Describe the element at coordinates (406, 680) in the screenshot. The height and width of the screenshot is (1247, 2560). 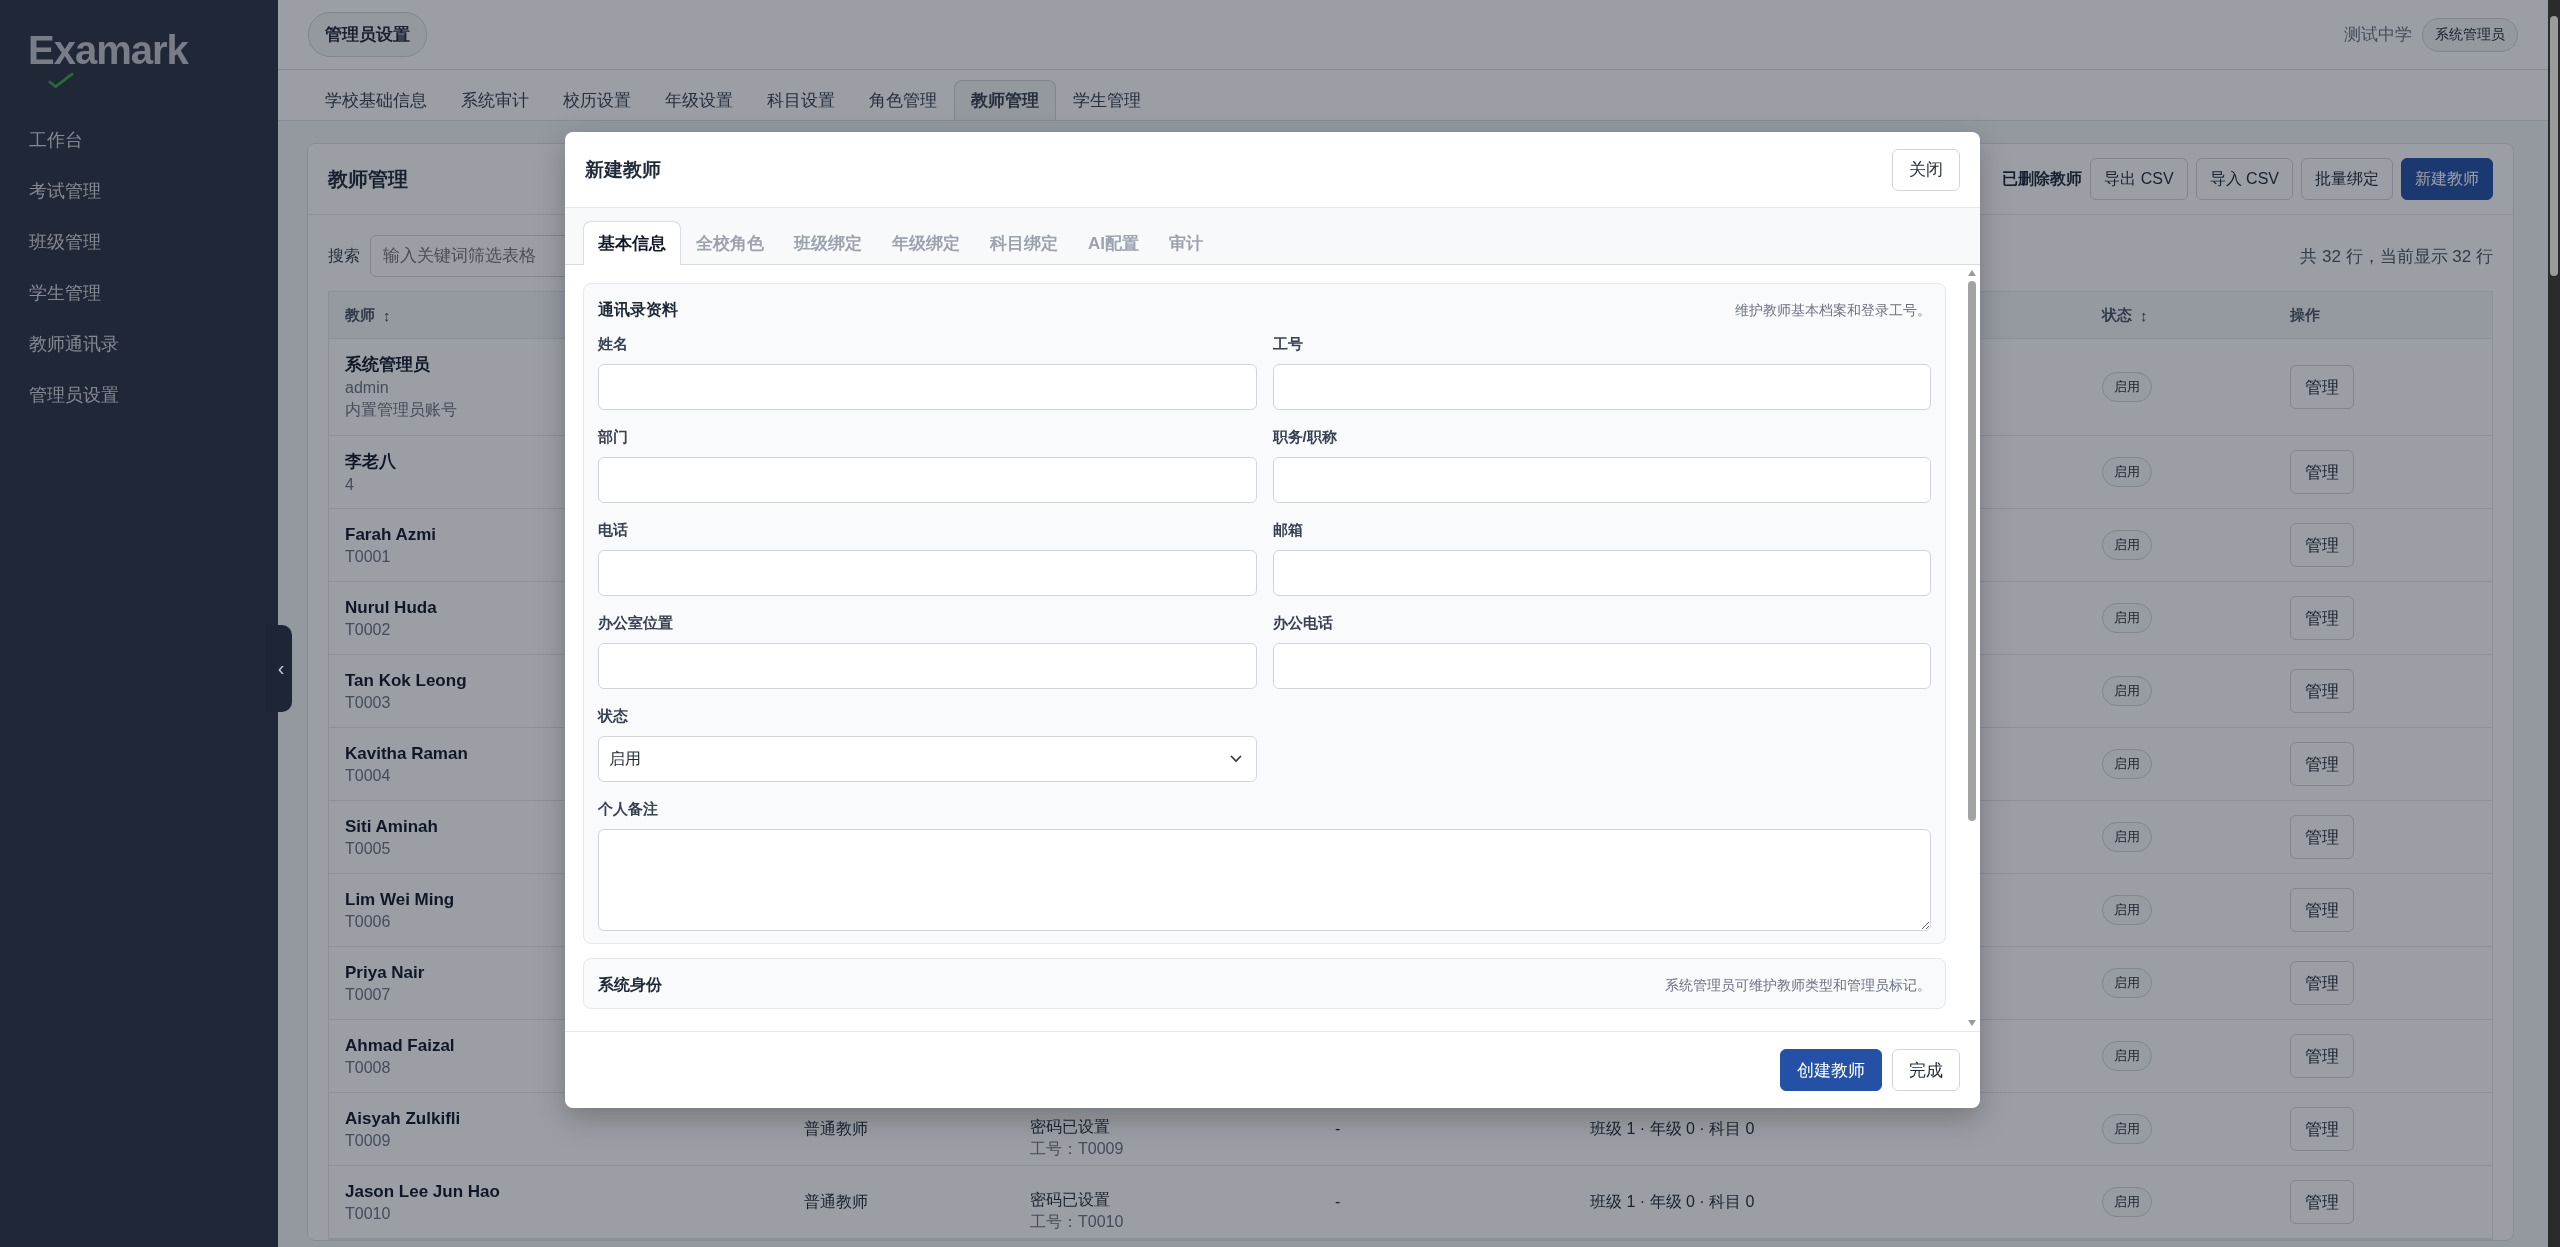
I see `teacher-name: Tan Kok Leong` at that location.